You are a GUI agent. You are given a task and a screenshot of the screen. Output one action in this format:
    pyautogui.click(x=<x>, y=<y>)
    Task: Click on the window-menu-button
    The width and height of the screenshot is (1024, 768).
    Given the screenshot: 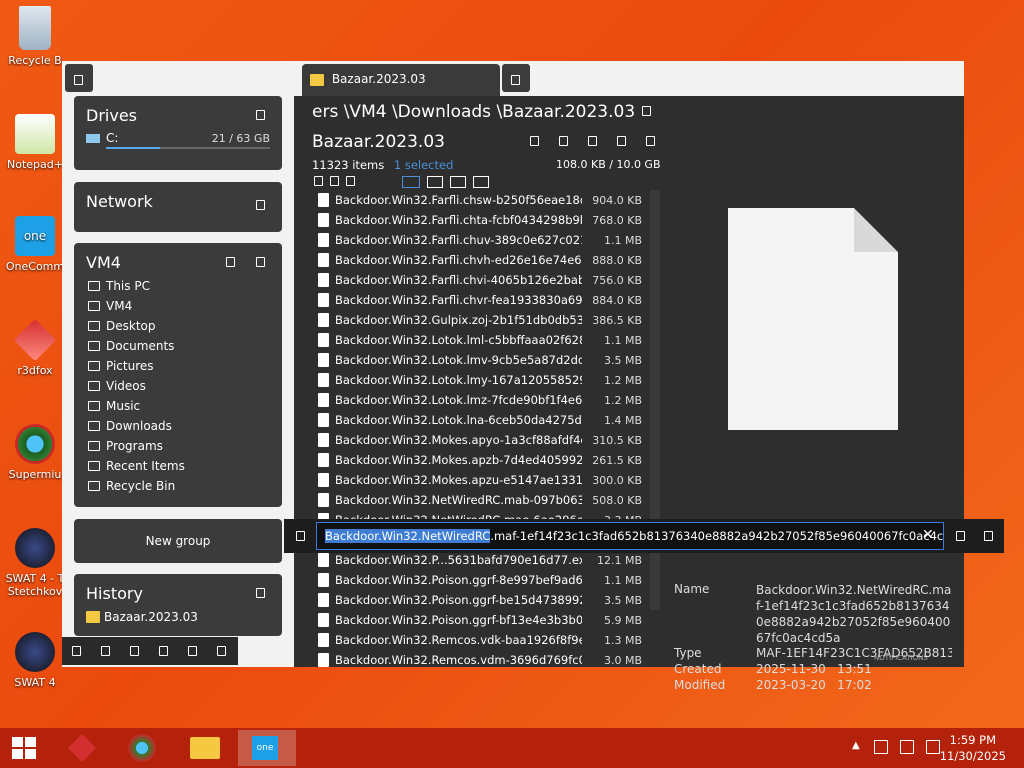 What is the action you would take?
    pyautogui.click(x=79, y=78)
    